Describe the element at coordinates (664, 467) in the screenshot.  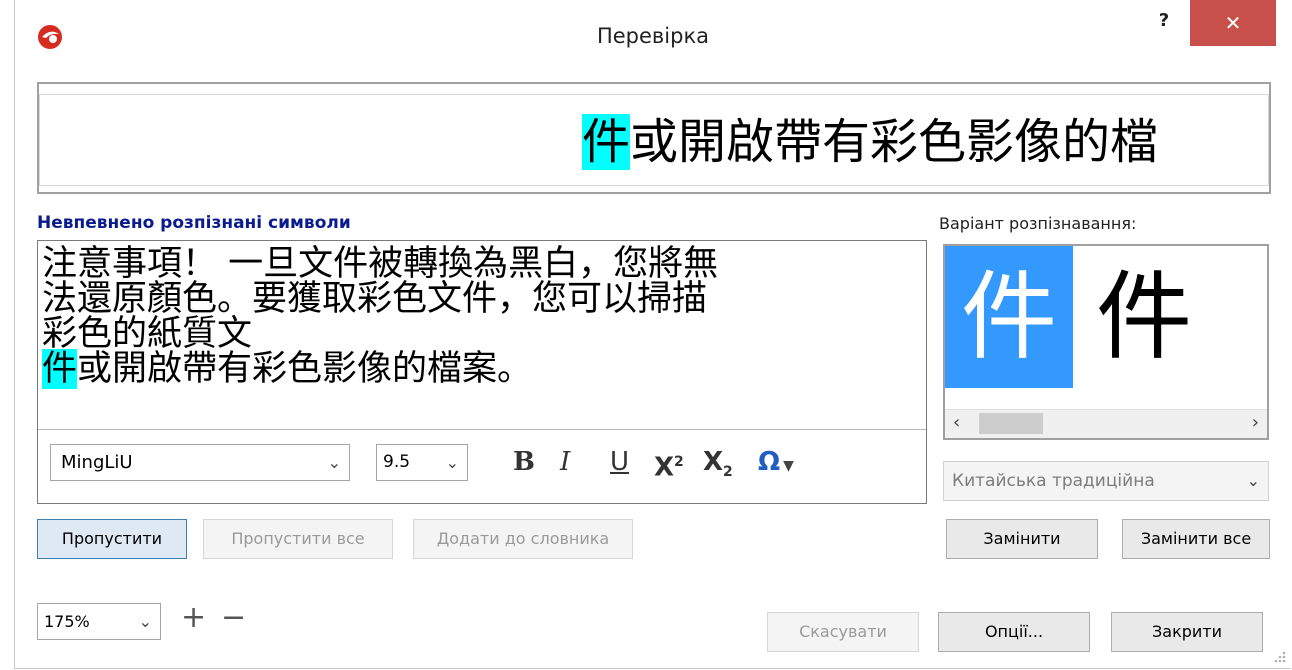
I see `superscript-letter: X` at that location.